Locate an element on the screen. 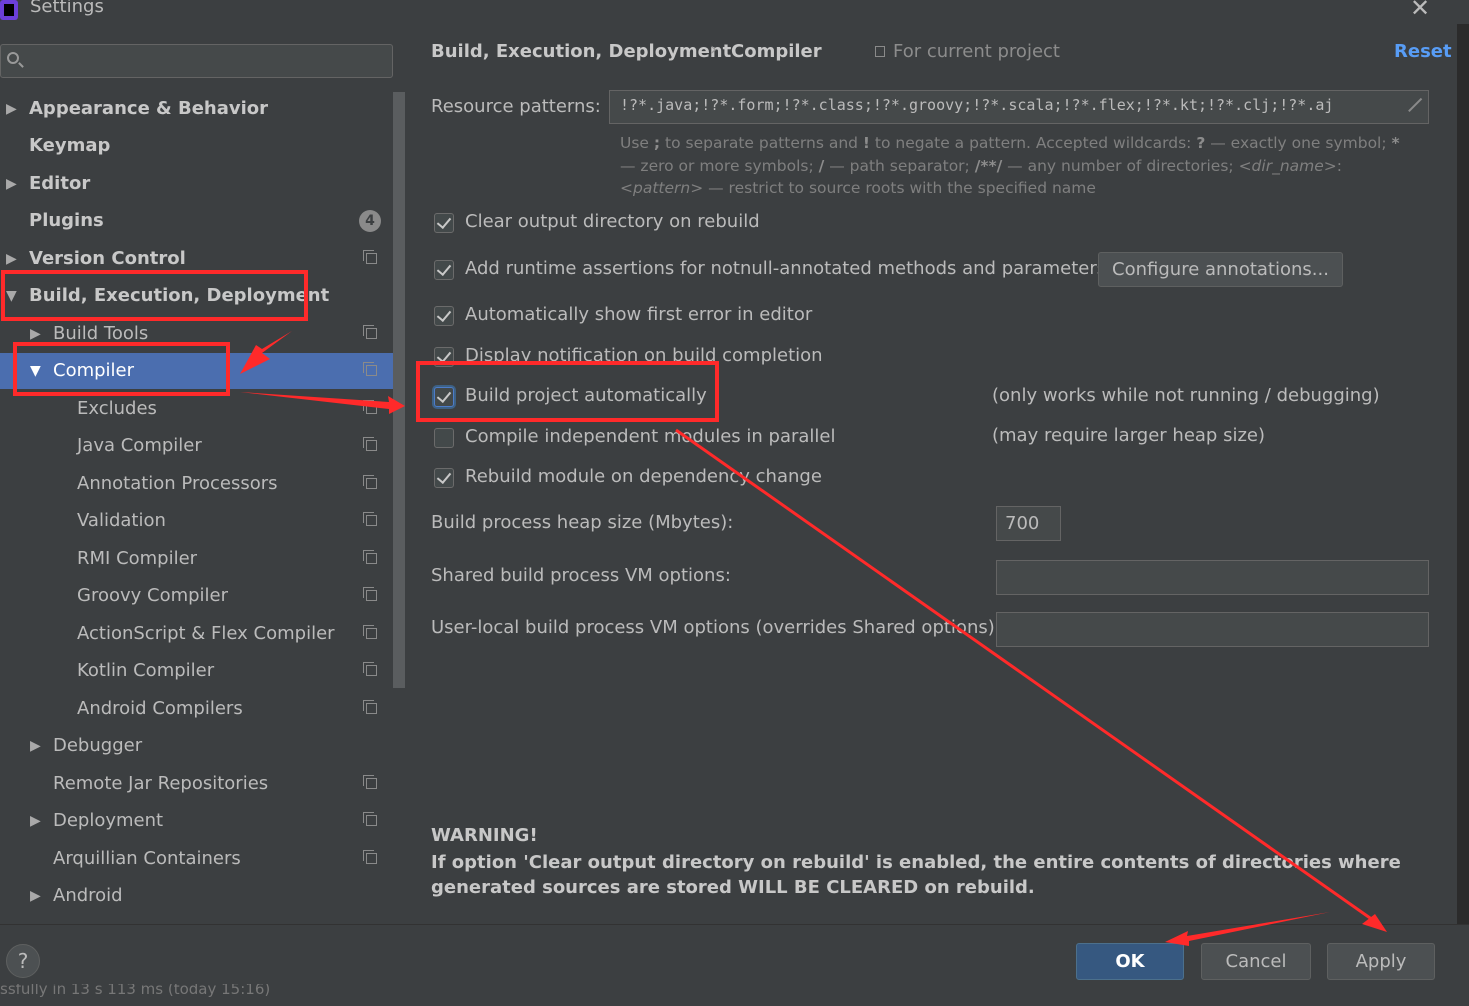 This screenshot has height=1006, width=1469. sidebar-item-version-control: ▶ Version Control is located at coordinates (199, 259).